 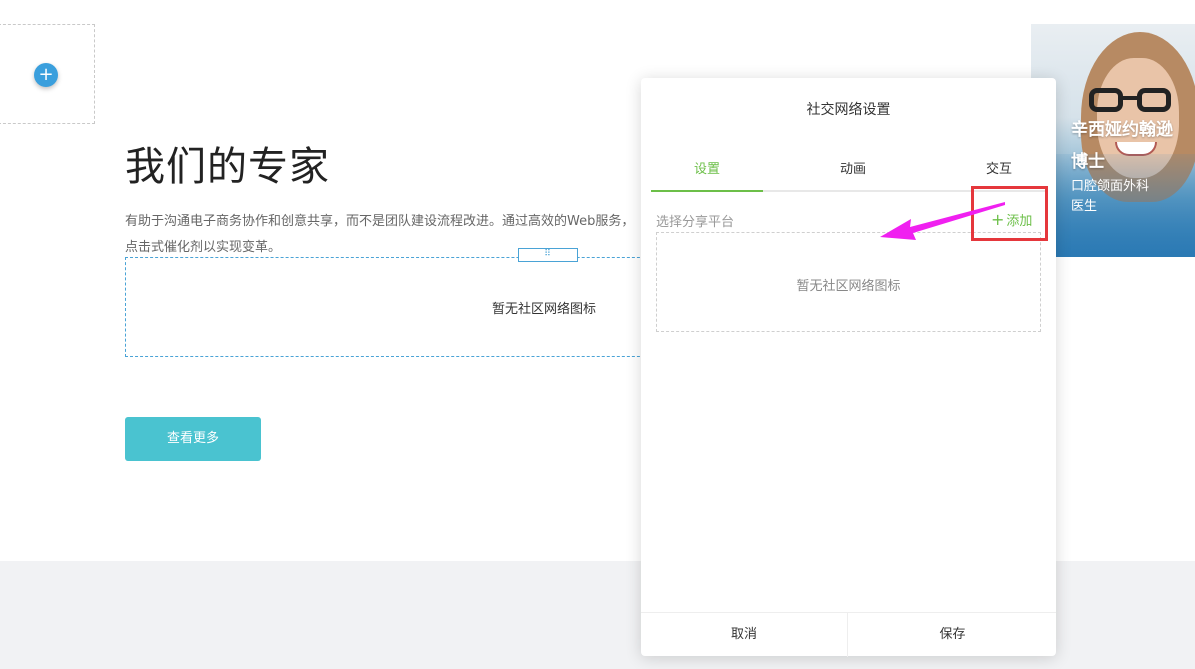 What do you see at coordinates (1110, 196) in the screenshot?
I see `expert-role: 口腔颌面外科医生` at bounding box center [1110, 196].